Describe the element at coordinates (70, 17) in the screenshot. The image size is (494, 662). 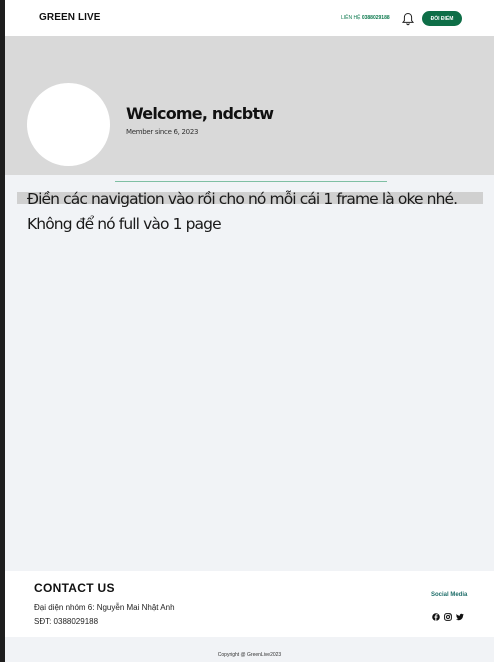
I see `brand-logo: GREEN LIVE` at that location.